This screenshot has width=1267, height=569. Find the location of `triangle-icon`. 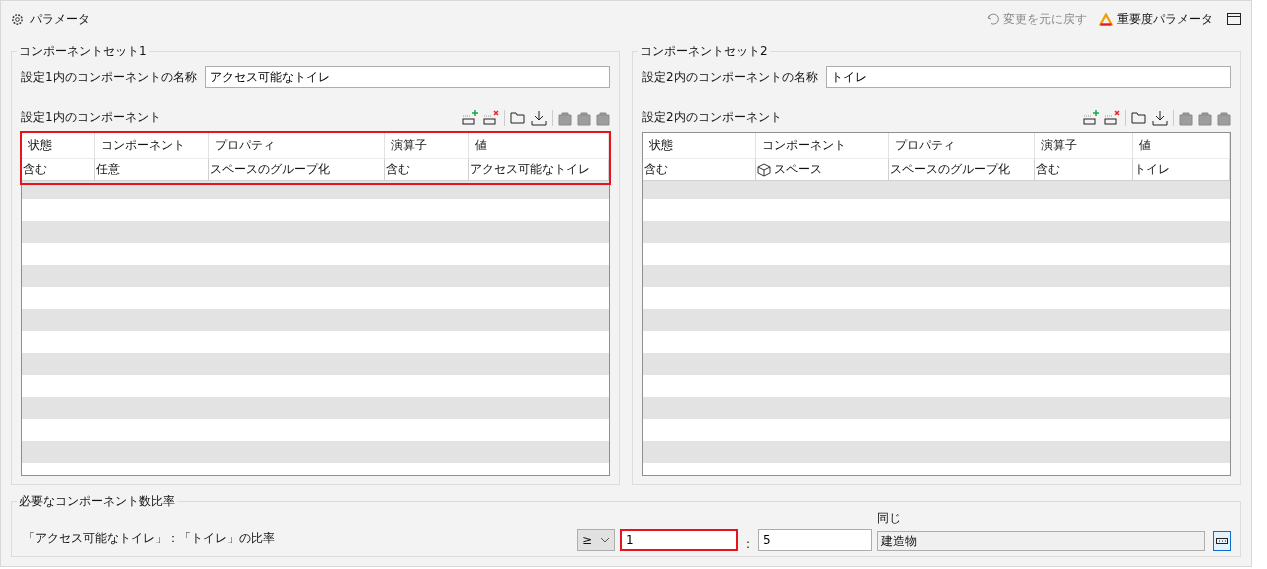

triangle-icon is located at coordinates (1106, 19).